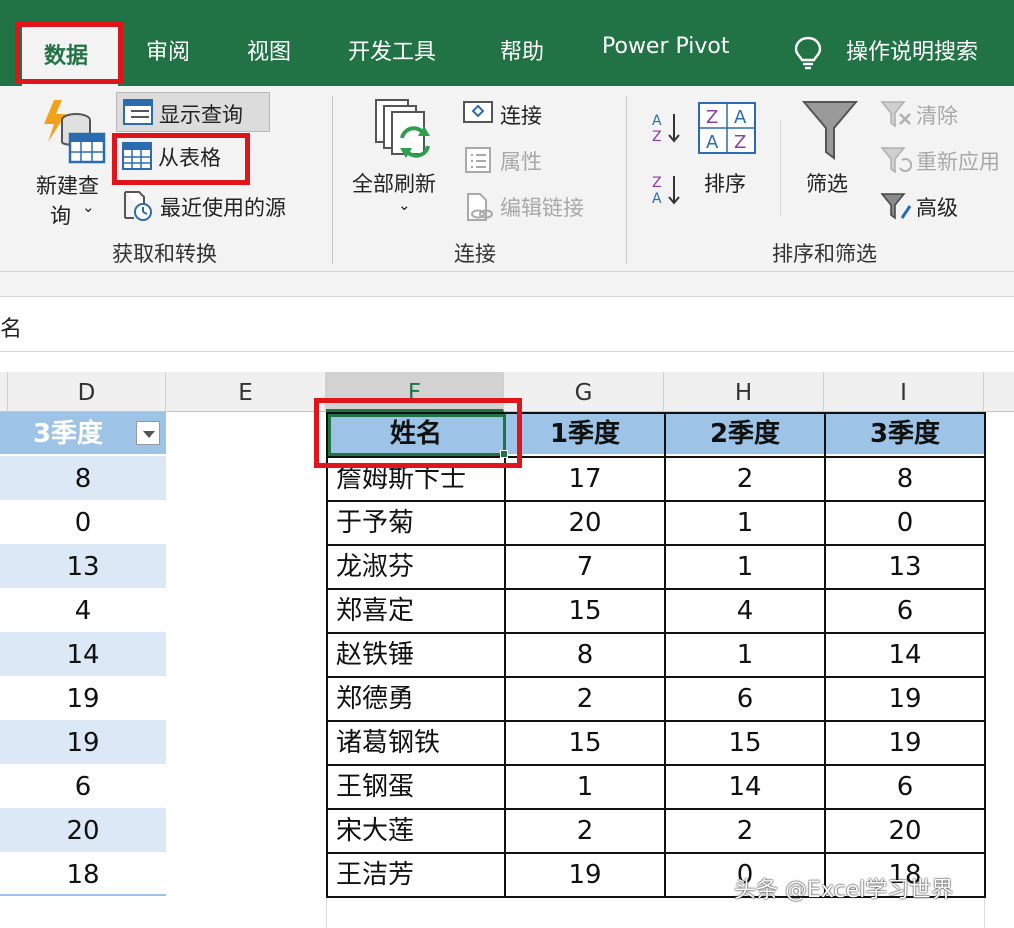 The height and width of the screenshot is (928, 1014). I want to click on new-query-label-2: 询, so click(60, 215).